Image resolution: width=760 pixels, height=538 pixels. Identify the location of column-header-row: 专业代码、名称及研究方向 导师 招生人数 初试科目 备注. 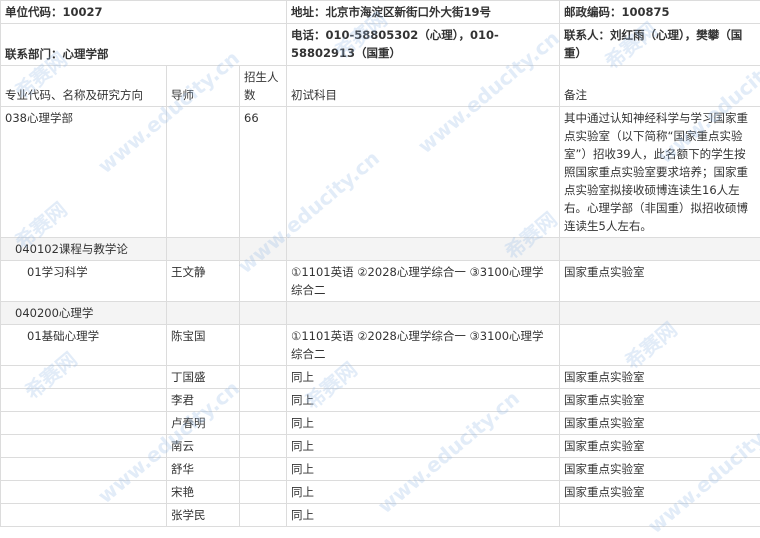
(380, 86).